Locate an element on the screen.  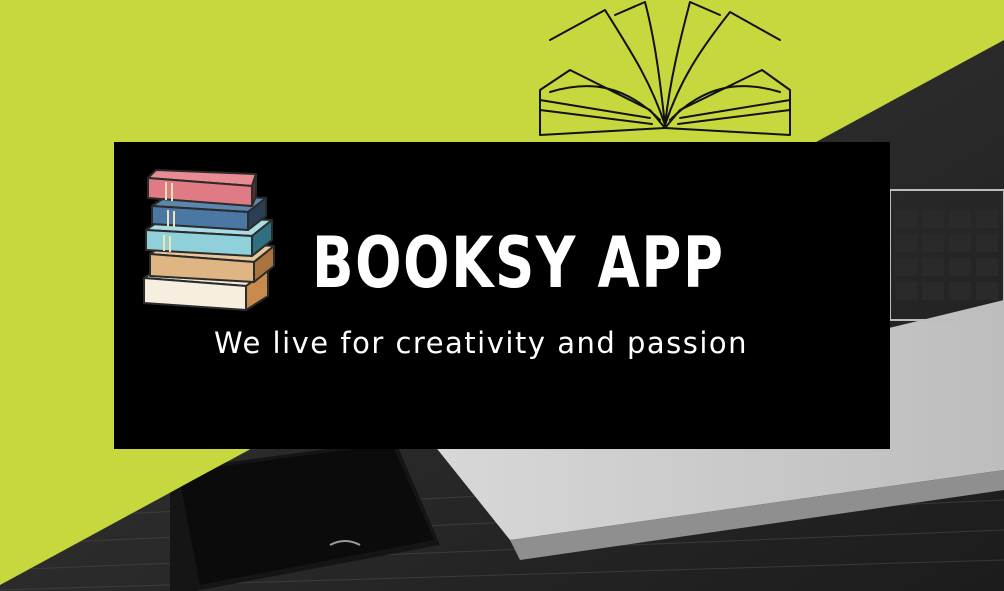
open-book-icon is located at coordinates (665, 68).